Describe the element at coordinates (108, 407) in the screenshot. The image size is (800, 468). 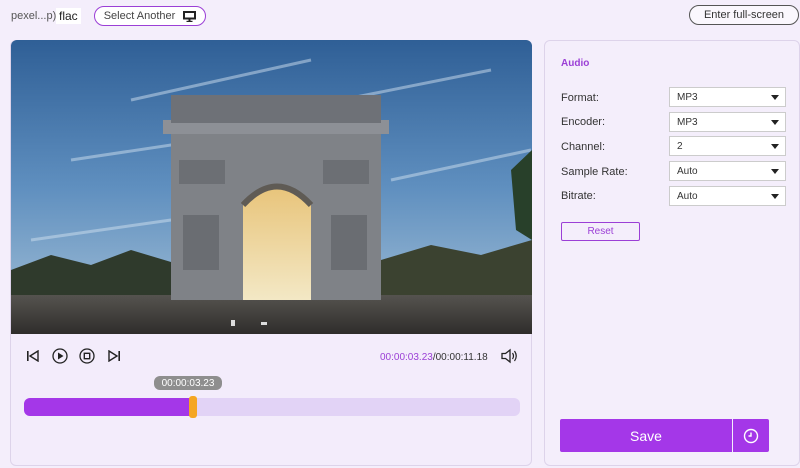
I see `progress-fill` at that location.